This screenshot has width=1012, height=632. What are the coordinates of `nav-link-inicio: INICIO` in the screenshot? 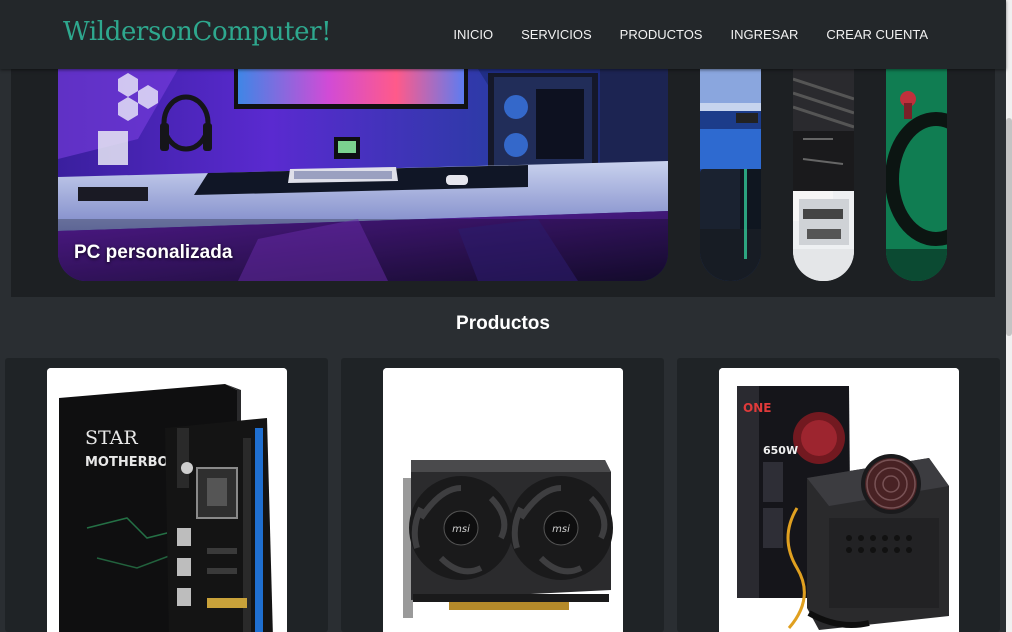 It's located at (473, 34).